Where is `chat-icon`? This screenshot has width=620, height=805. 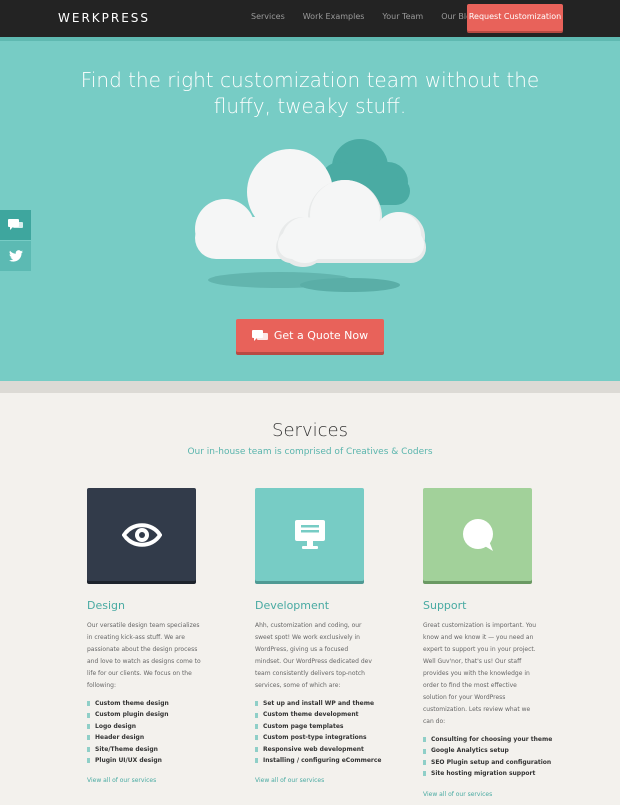
chat-icon is located at coordinates (15, 224).